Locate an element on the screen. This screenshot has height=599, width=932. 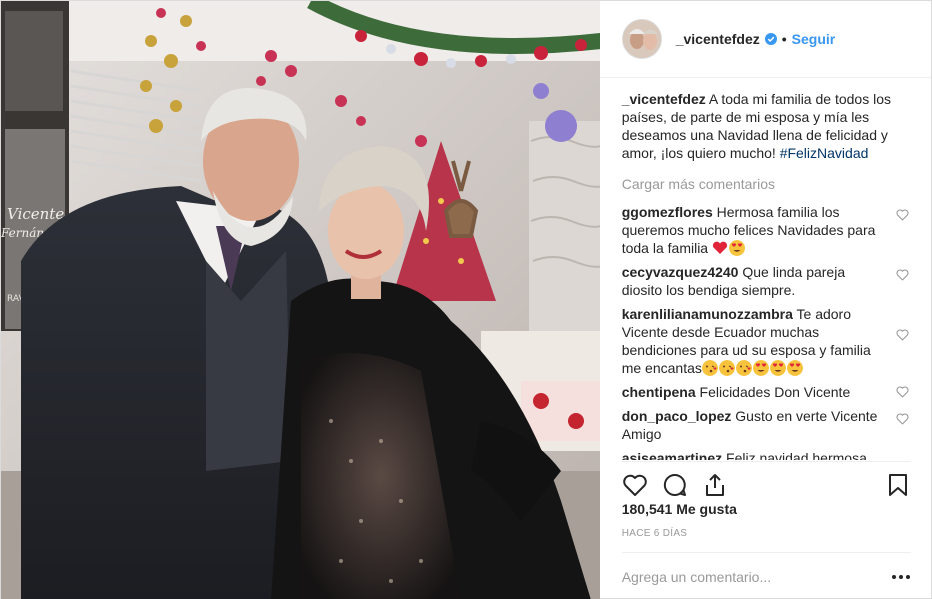
verified-badge-icon is located at coordinates (770, 39).